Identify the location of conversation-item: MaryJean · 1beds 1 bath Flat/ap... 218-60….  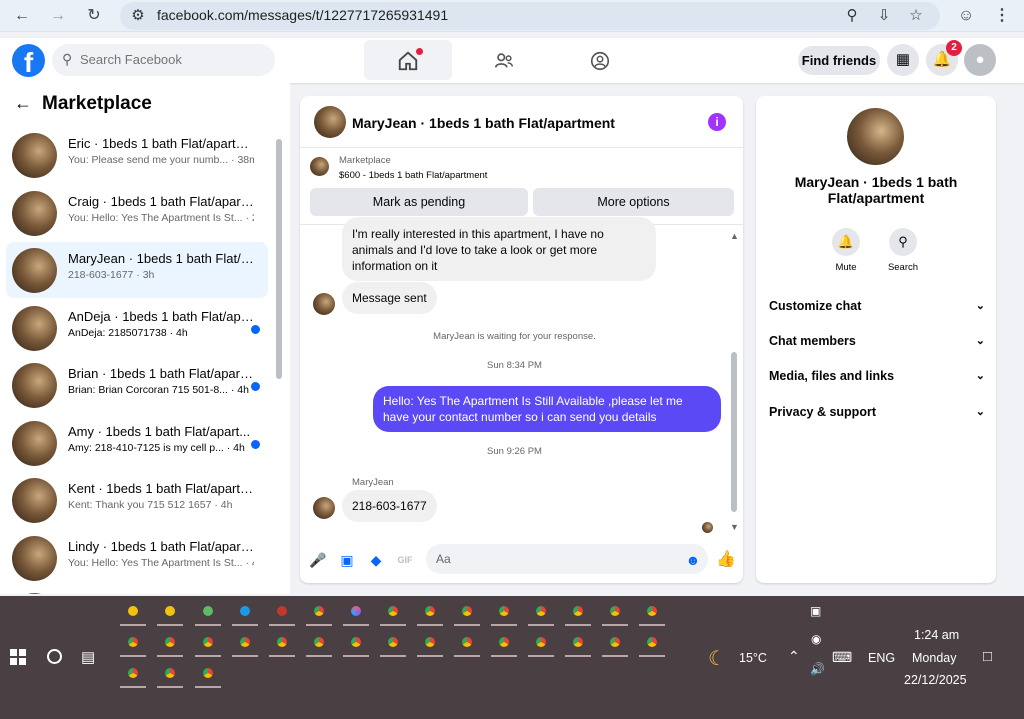
(137, 270).